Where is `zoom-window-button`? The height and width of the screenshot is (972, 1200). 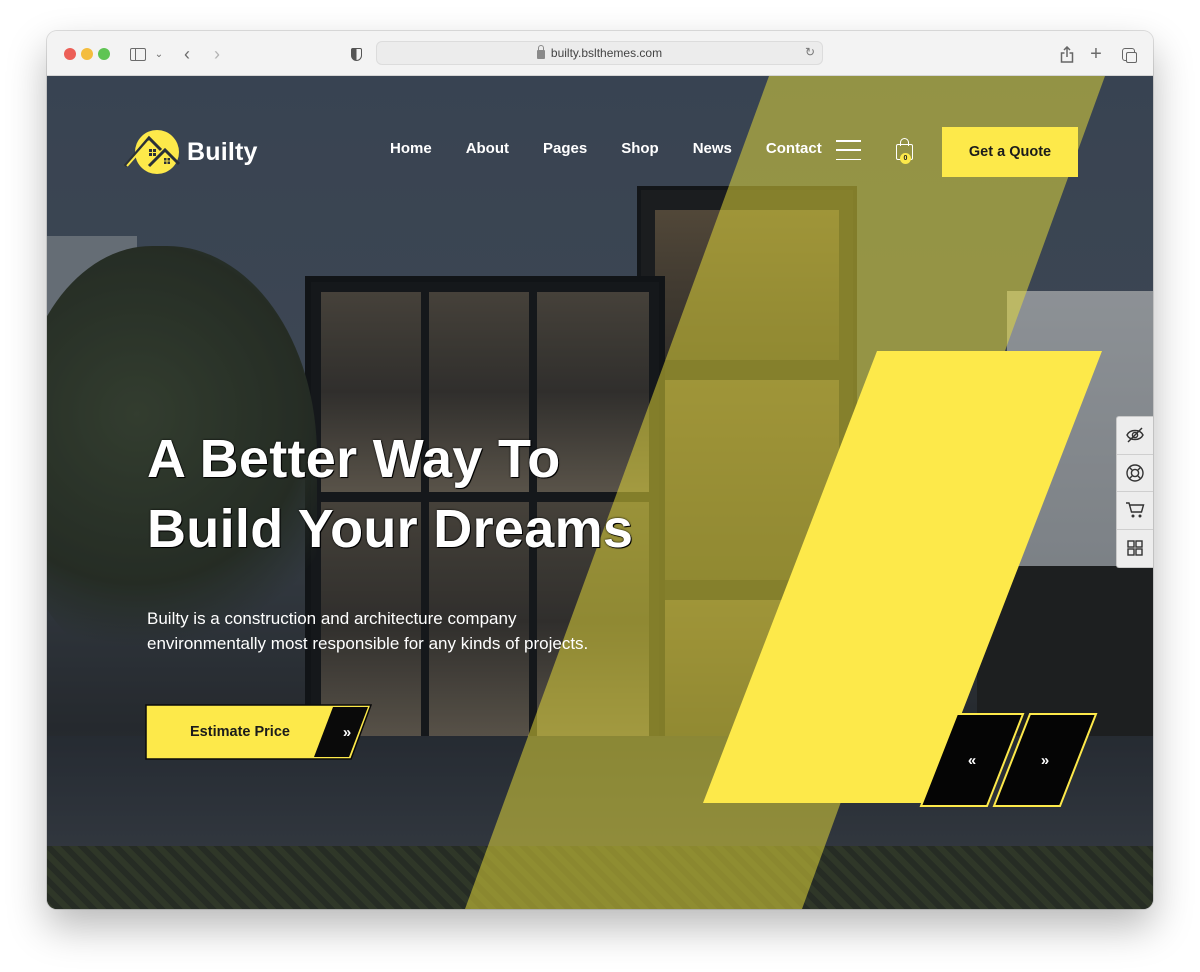
zoom-window-button is located at coordinates (104, 54).